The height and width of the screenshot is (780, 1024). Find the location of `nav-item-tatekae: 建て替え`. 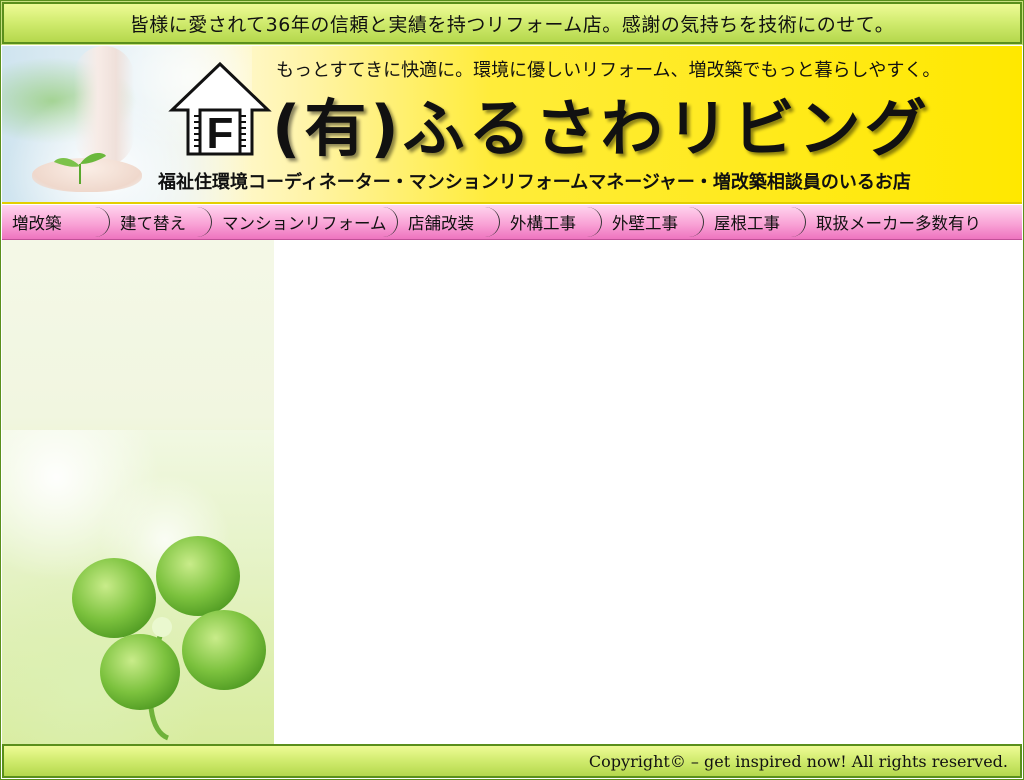

nav-item-tatekae: 建て替え is located at coordinates (161, 222).